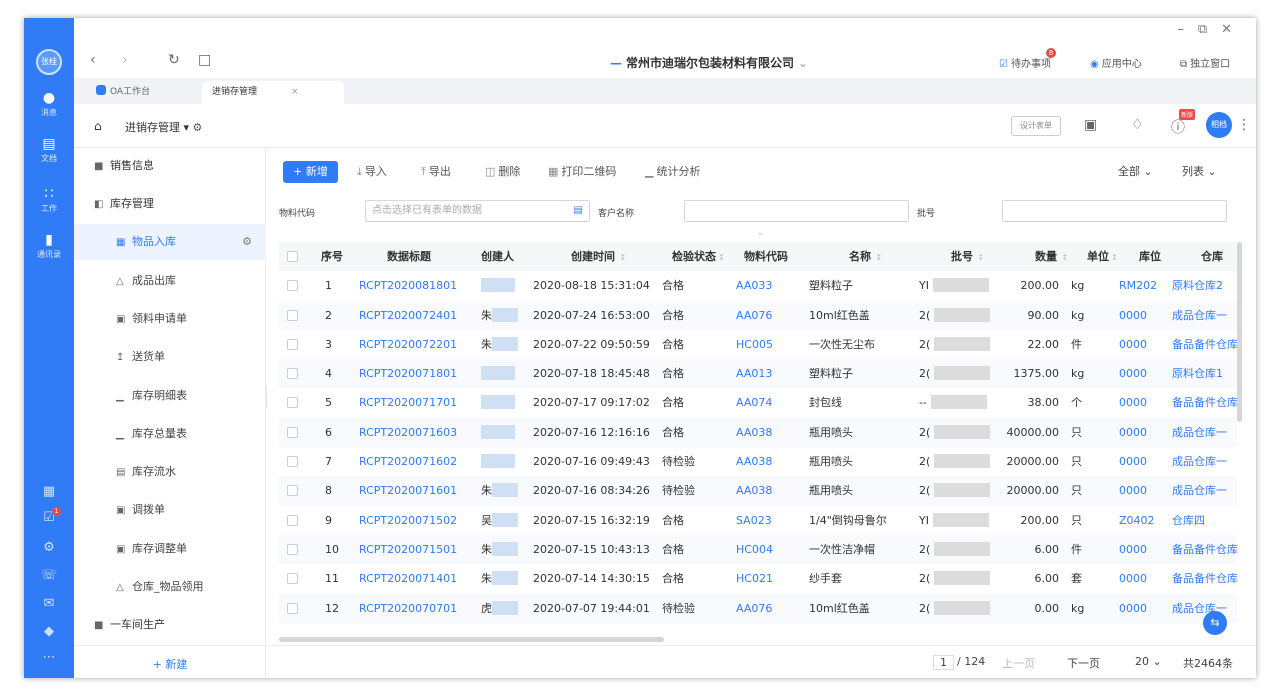  Describe the element at coordinates (1137, 520) in the screenshot. I see `cell-loc: Z0402` at that location.